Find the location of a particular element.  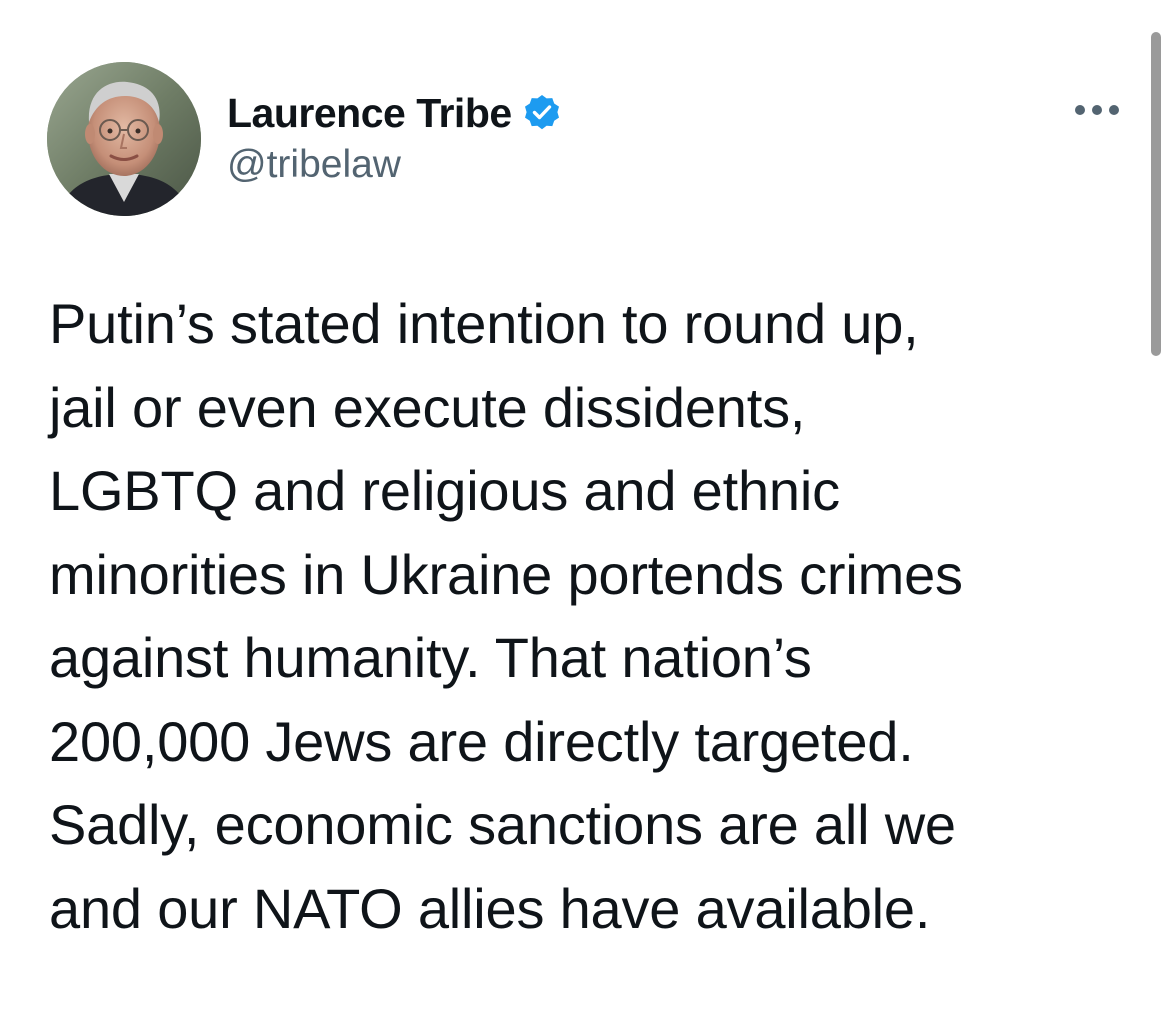

more-options-icon is located at coordinates (1097, 110).